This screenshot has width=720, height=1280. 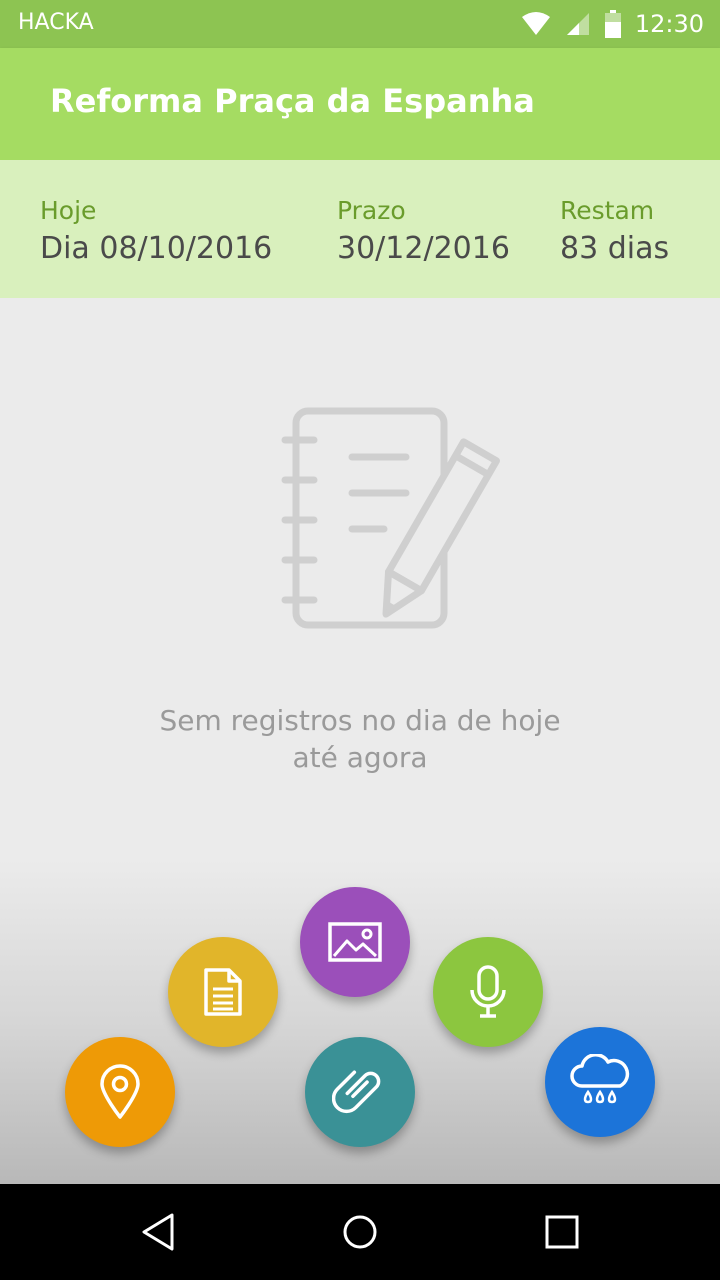 I want to click on weather-button, so click(x=600, y=1082).